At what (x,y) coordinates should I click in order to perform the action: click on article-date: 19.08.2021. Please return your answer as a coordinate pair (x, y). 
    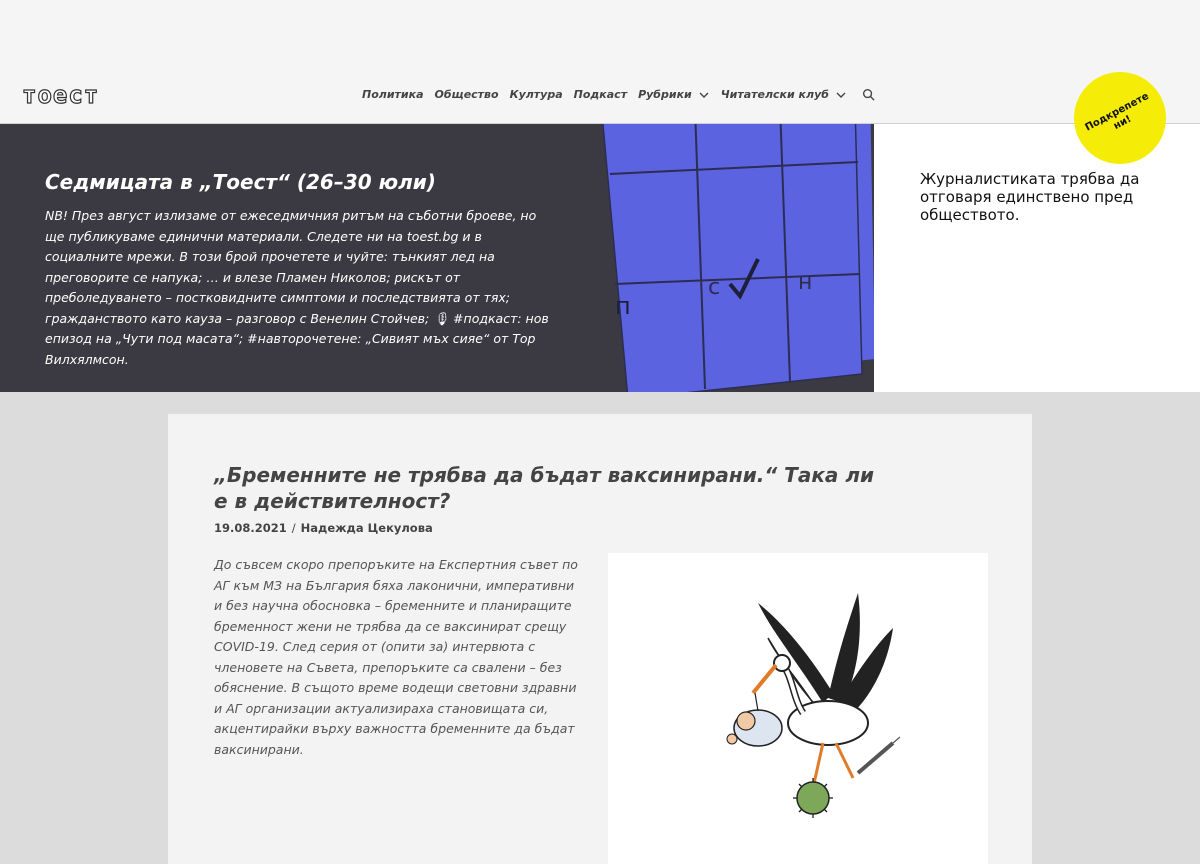
    Looking at the image, I should click on (250, 528).